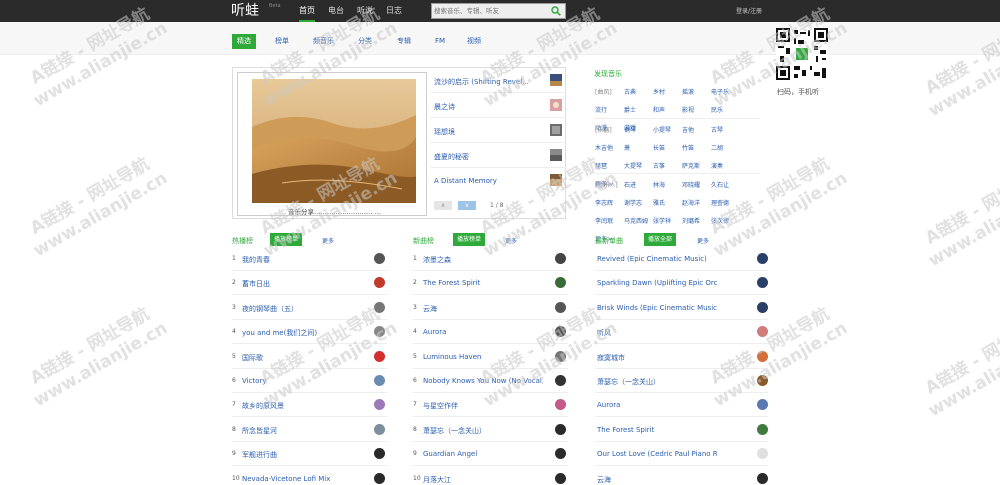  What do you see at coordinates (630, 129) in the screenshot?
I see `tag-link: 钢琴` at bounding box center [630, 129].